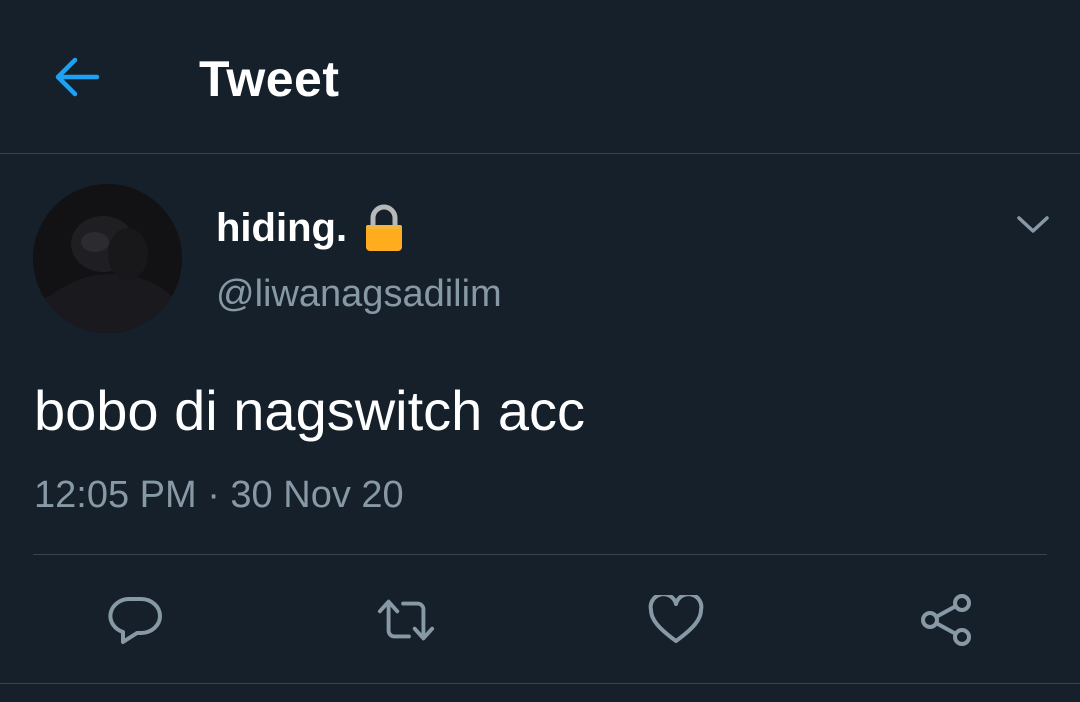 This screenshot has width=1080, height=702. I want to click on retweet-icon, so click(406, 620).